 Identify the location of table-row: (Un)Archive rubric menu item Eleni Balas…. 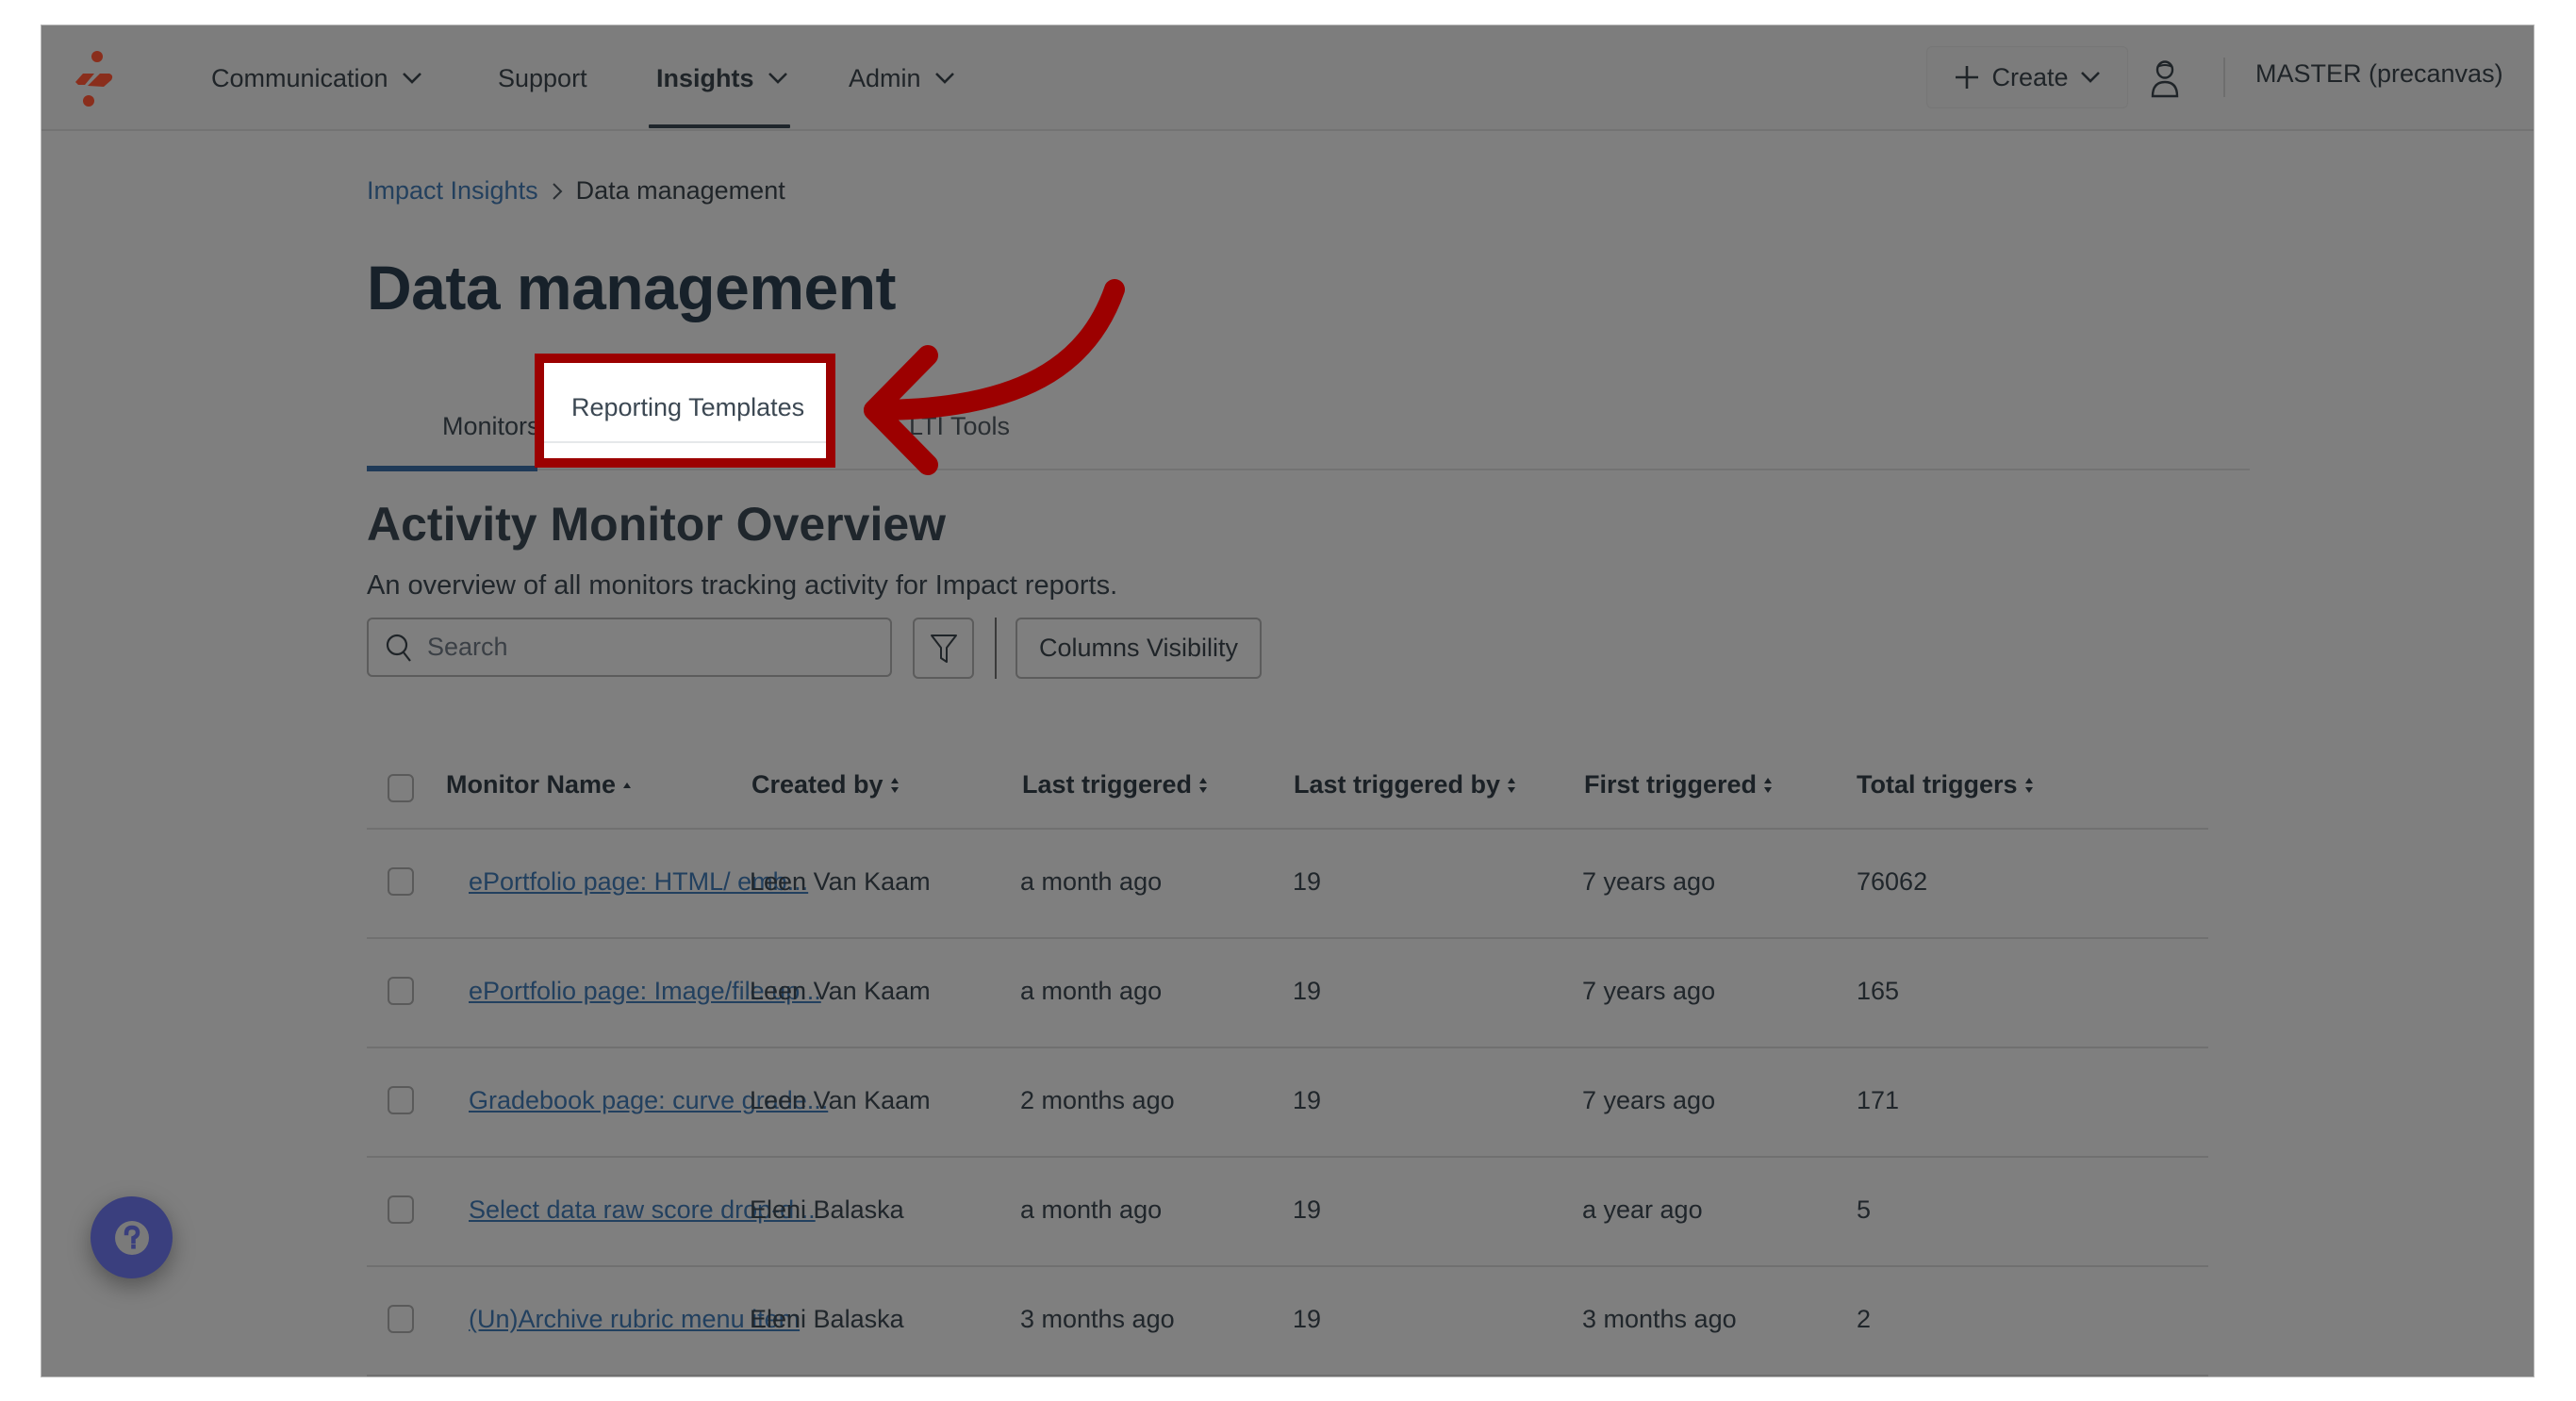
(1287, 1321).